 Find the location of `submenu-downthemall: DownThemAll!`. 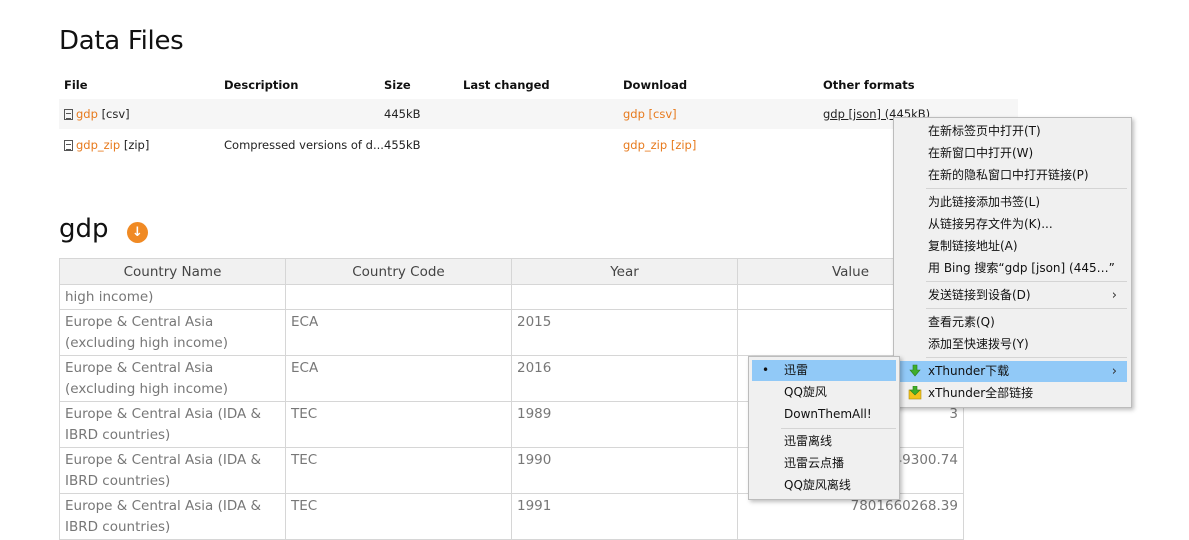

submenu-downthemall: DownThemAll! is located at coordinates (824, 414).